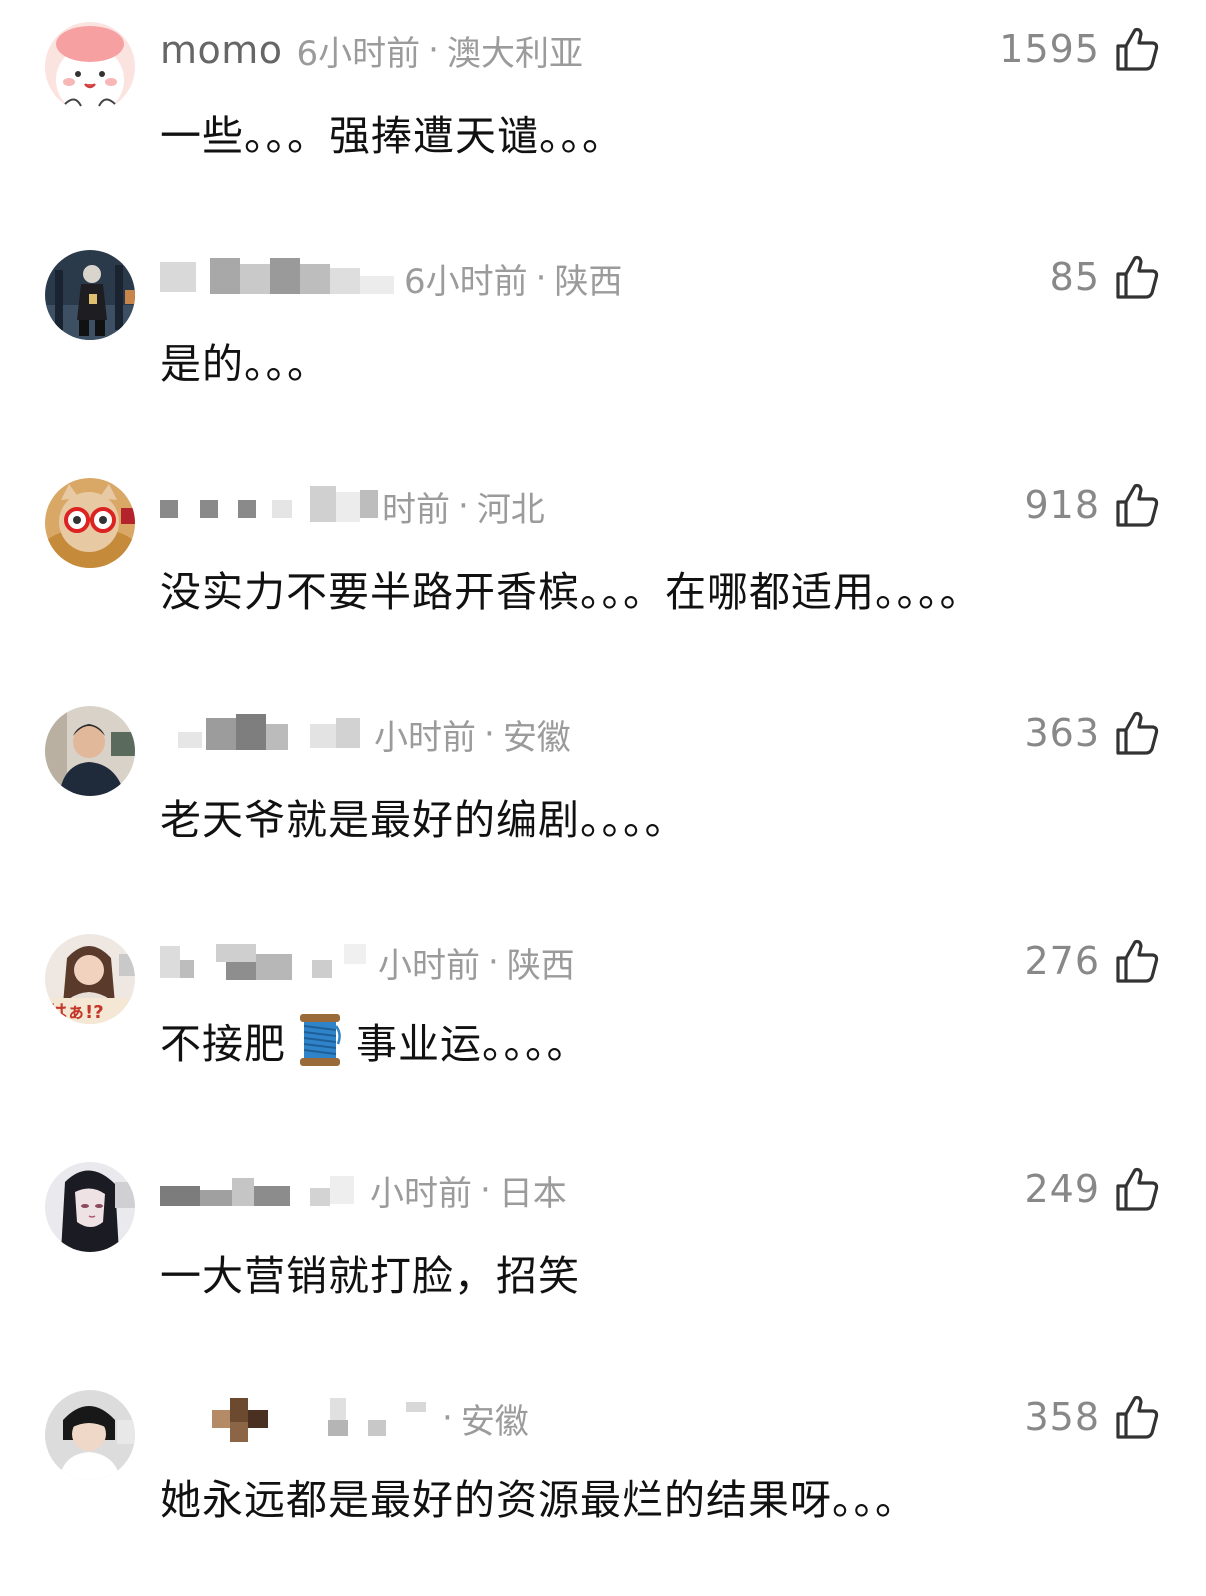 The width and height of the screenshot is (1206, 1596). I want to click on comment-meta: 小时前 · 日本, so click(363, 1192).